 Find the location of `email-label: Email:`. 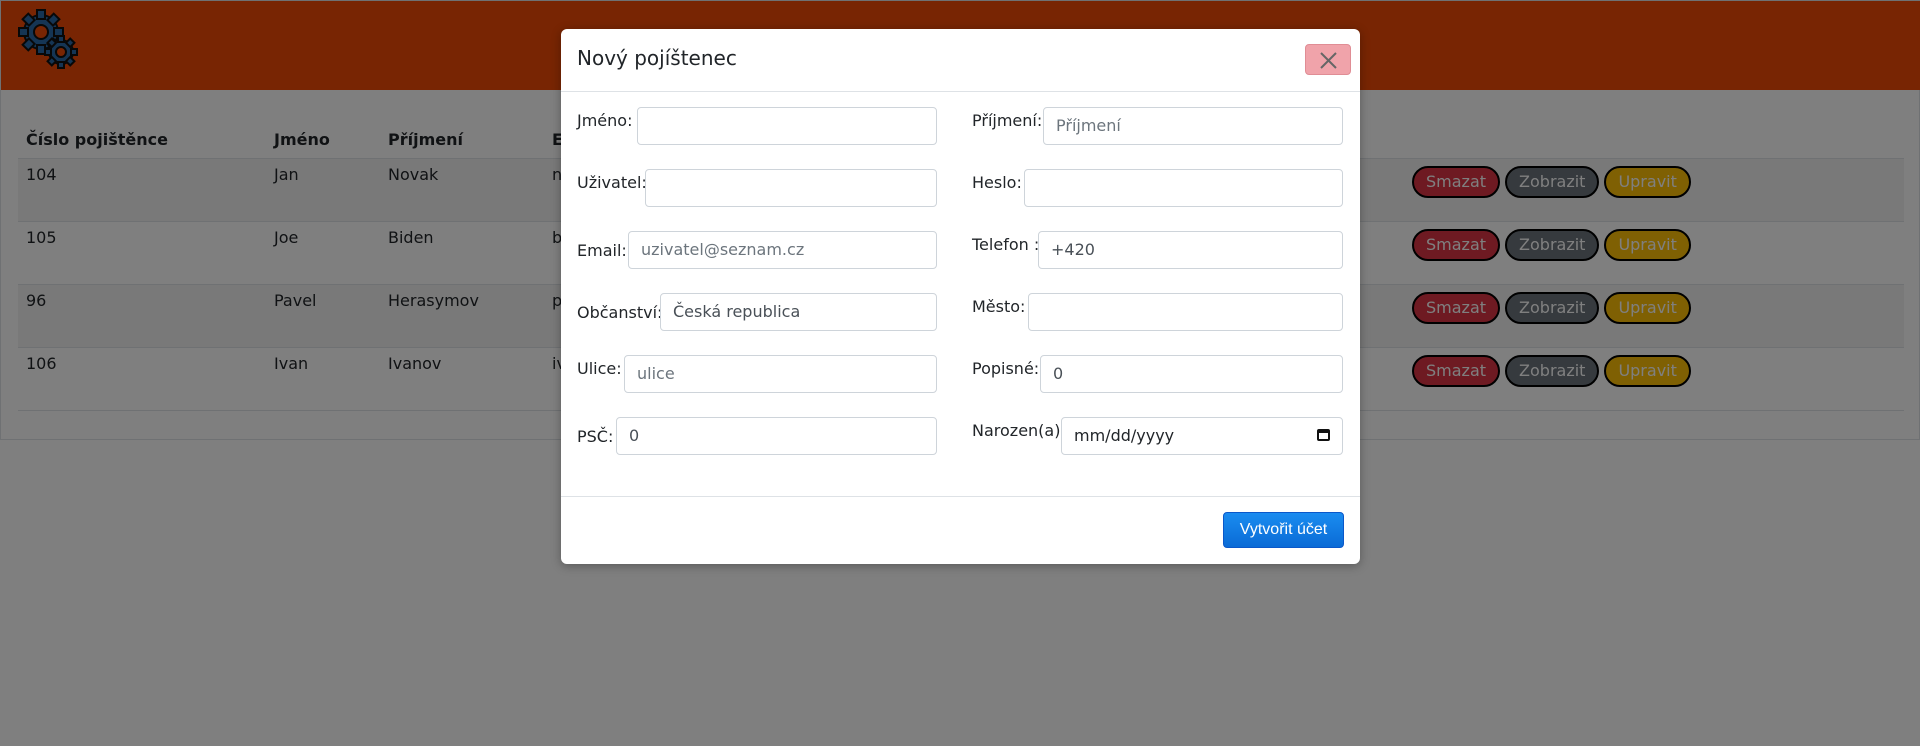

email-label: Email: is located at coordinates (602, 250).